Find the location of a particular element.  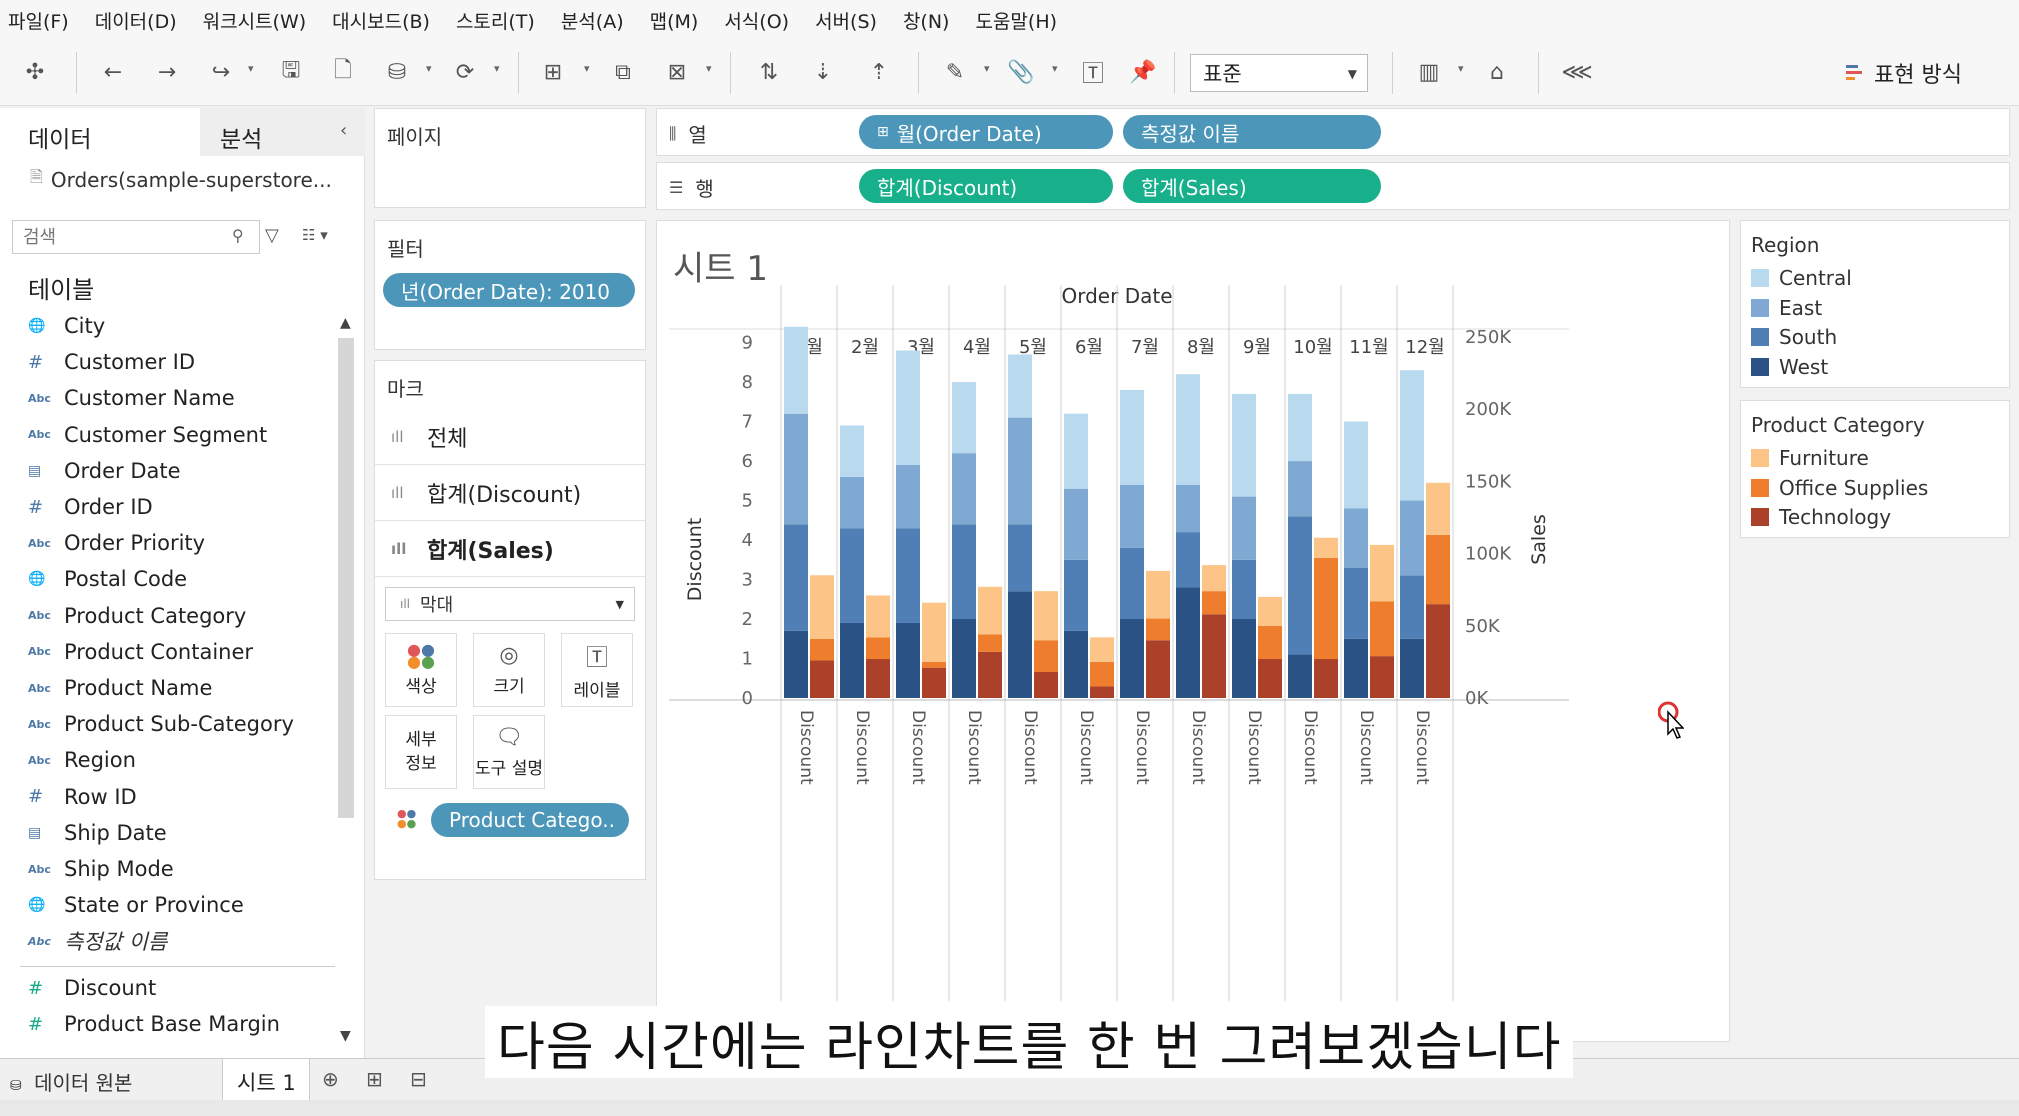

sort-asc-icon: ⇣ is located at coordinates (823, 72).